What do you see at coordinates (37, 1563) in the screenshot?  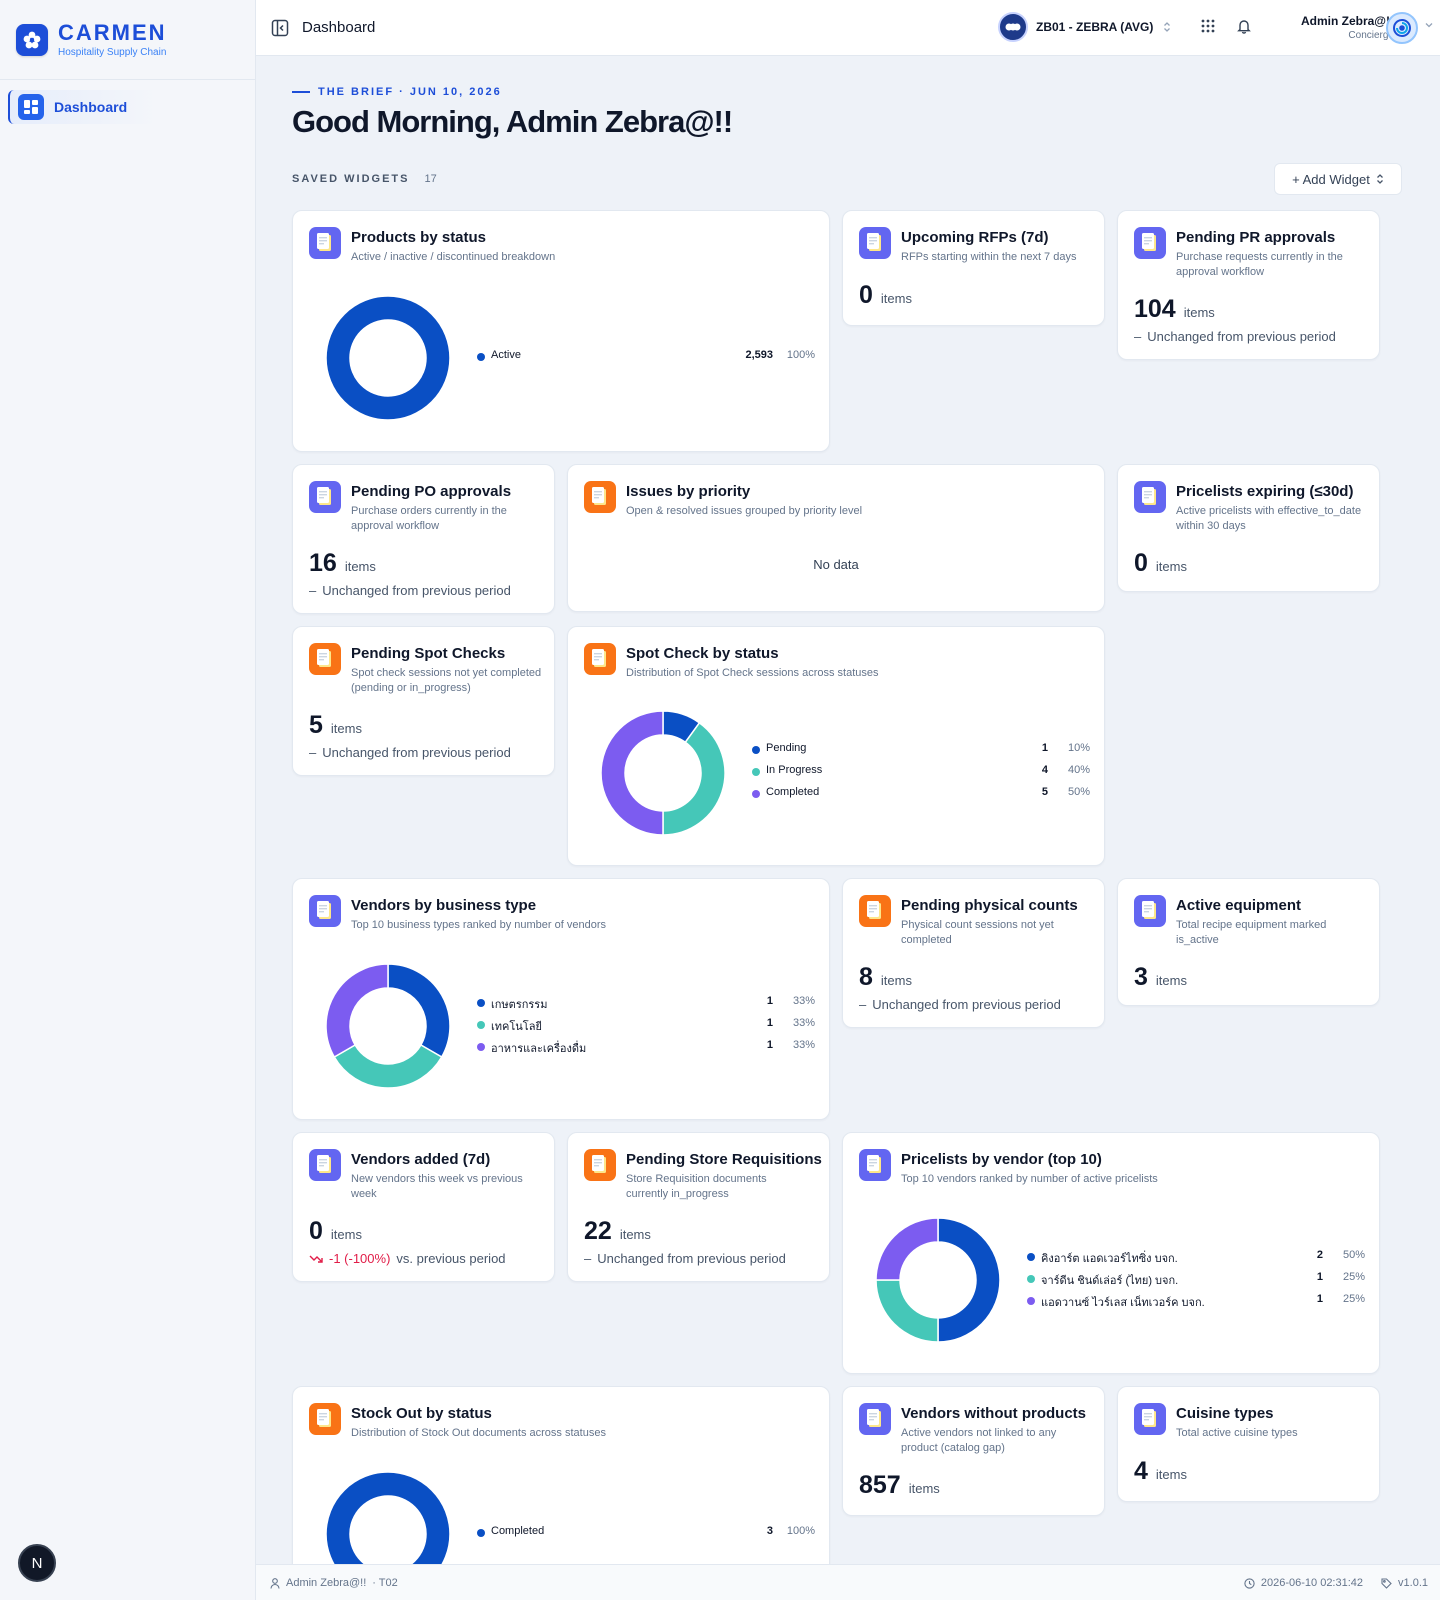 I see `dev-tools-badge: N` at bounding box center [37, 1563].